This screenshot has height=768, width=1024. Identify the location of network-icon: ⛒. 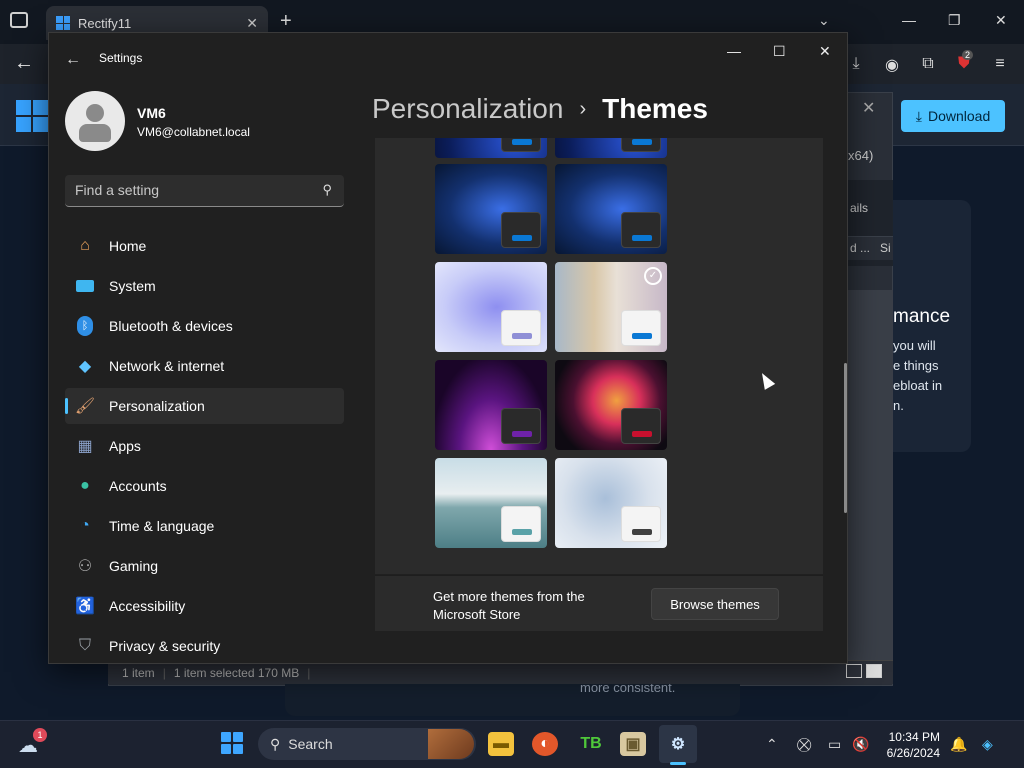
(804, 744).